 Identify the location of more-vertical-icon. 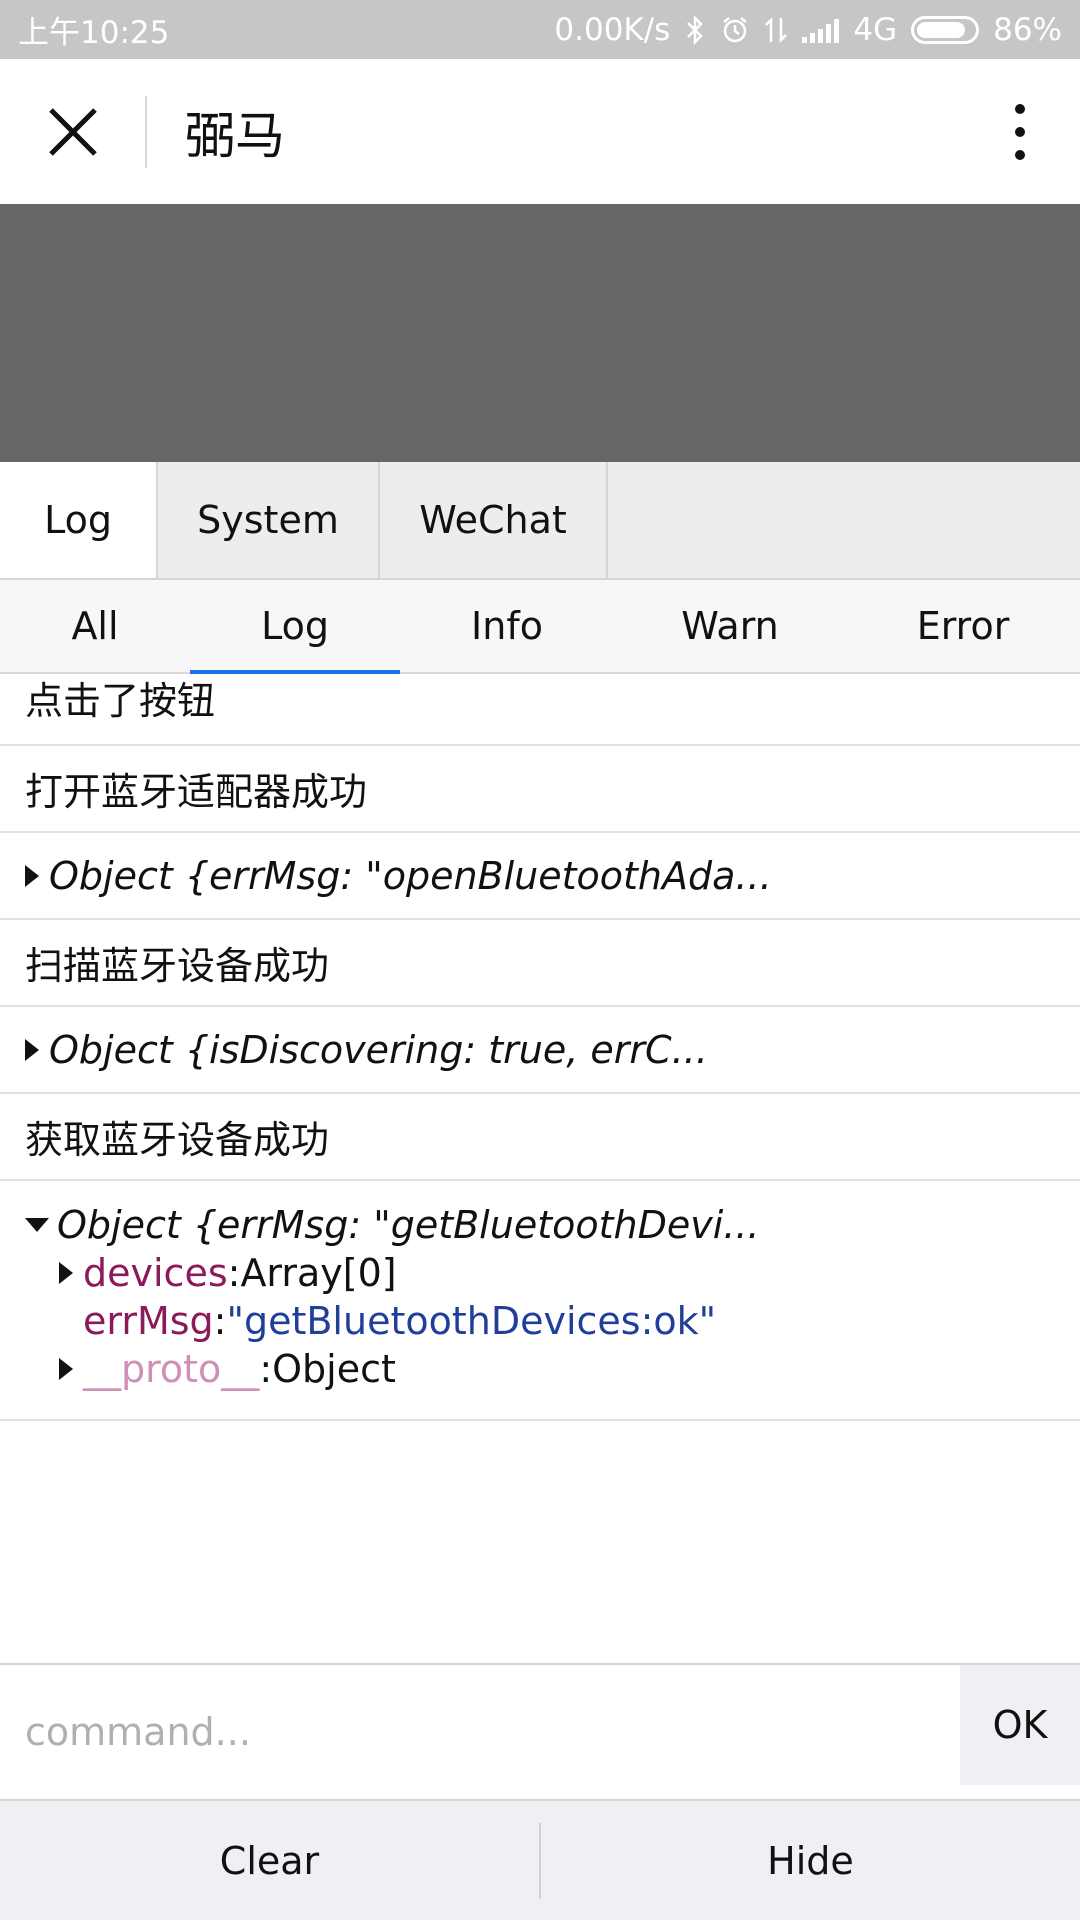
(1020, 108).